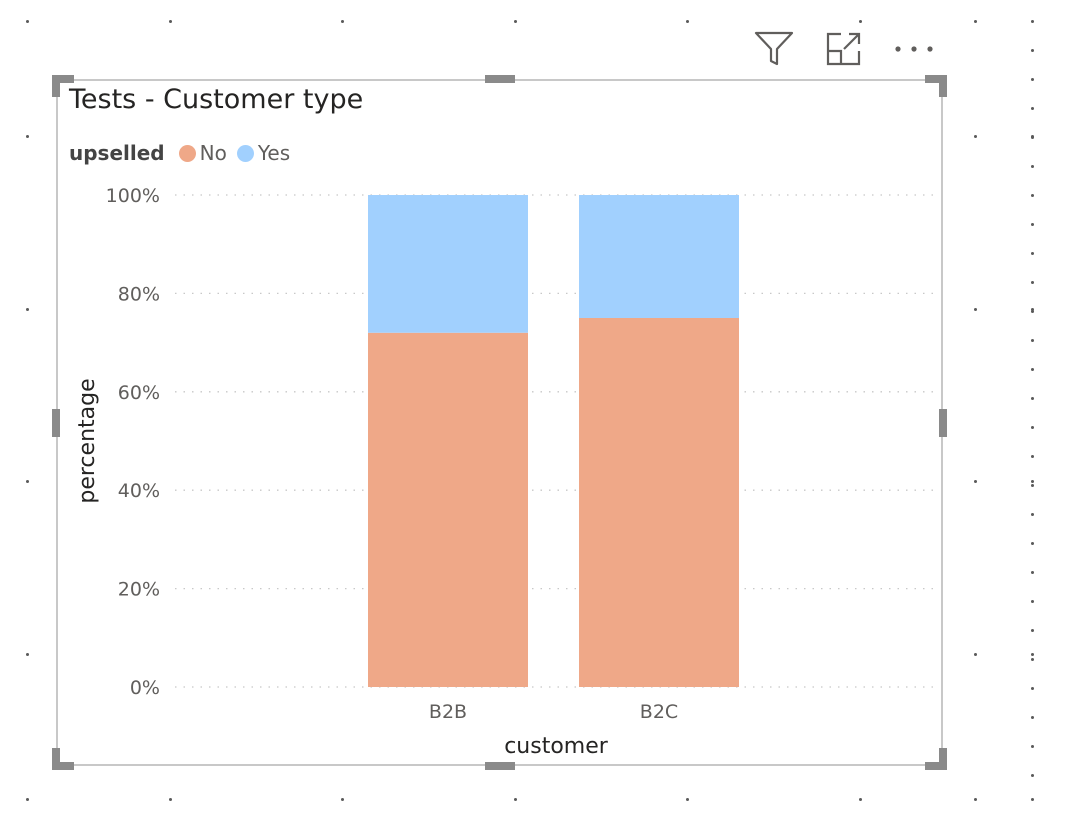  I want to click on y-tick-label: 60%, so click(139, 393).